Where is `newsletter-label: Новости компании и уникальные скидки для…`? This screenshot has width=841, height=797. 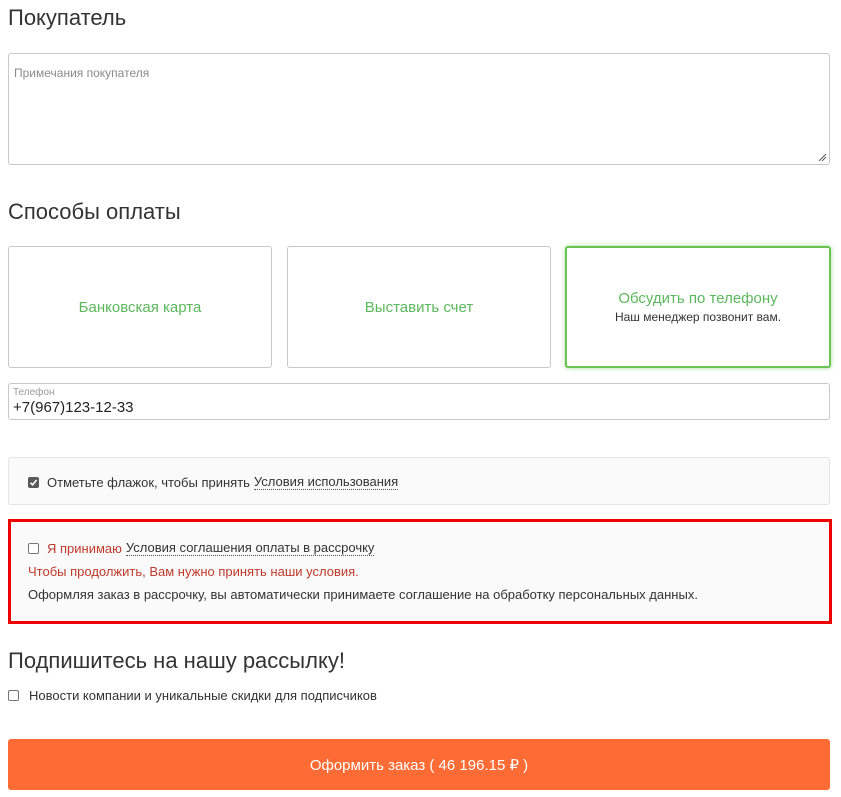
newsletter-label: Новости компании и уникальные скидки для… is located at coordinates (203, 695).